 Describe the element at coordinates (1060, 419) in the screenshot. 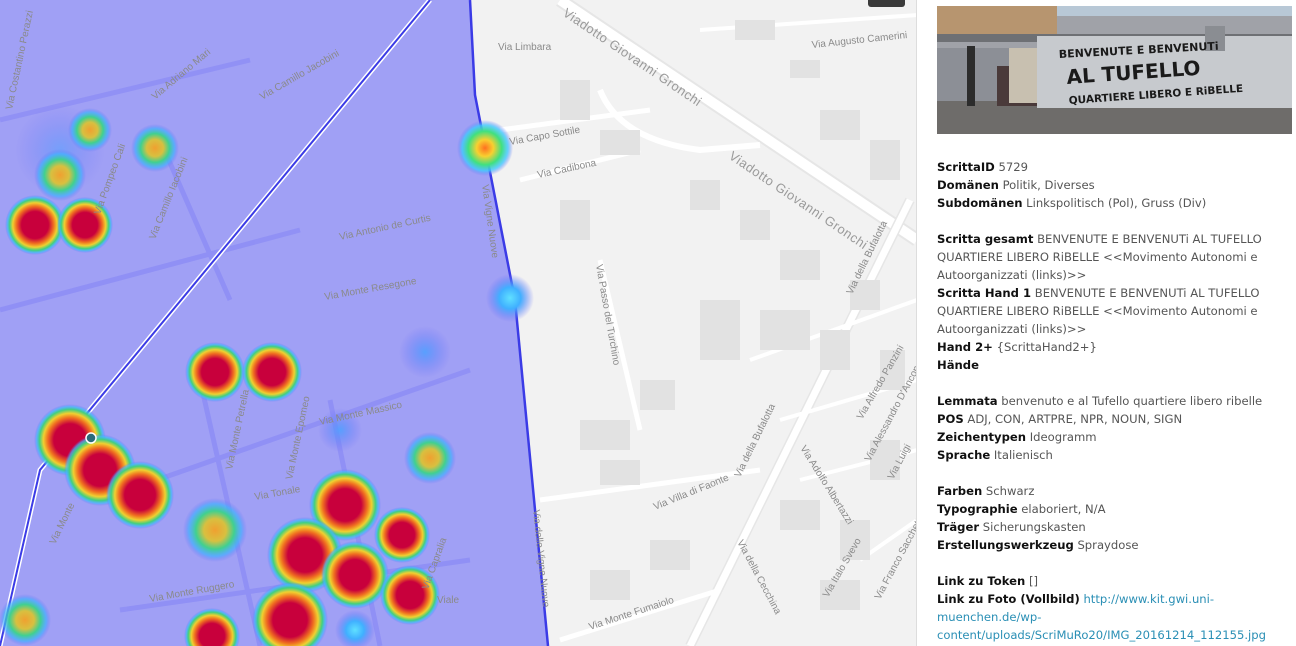

I see `pos-row: POS ADJ, CON, ARTPRE, NPR, NOUN, SIGN` at that location.